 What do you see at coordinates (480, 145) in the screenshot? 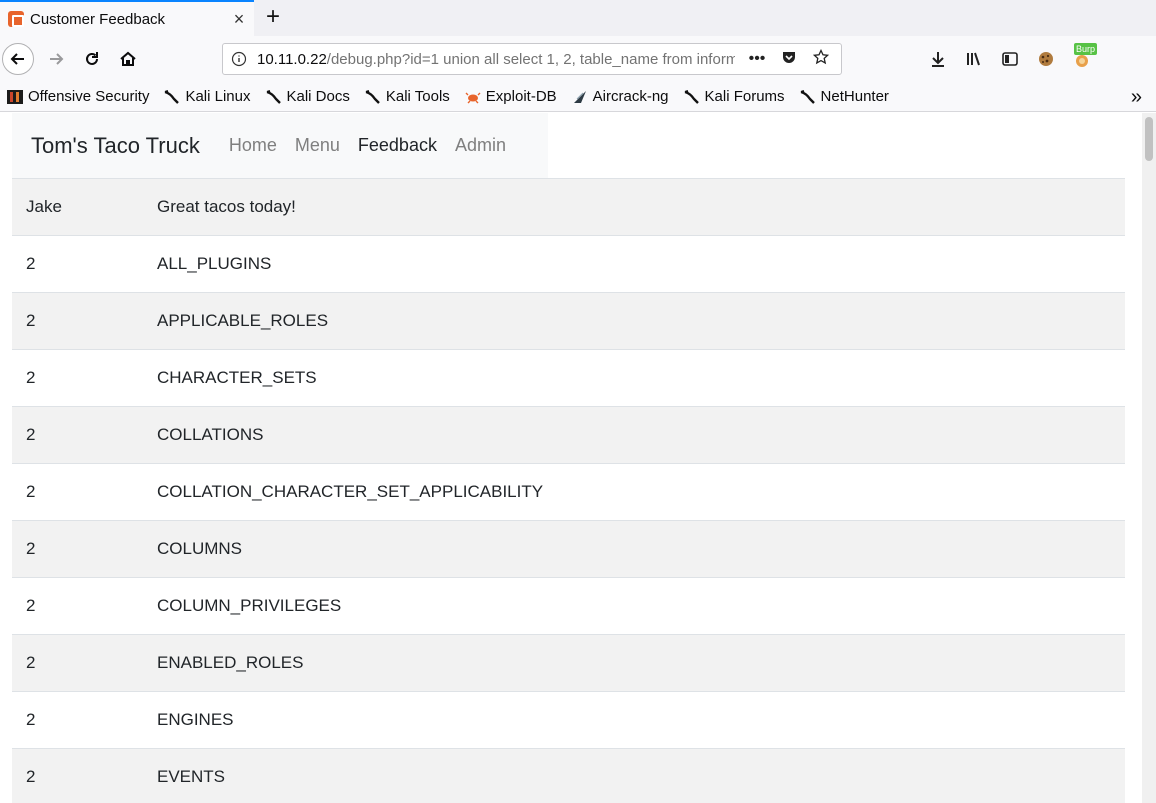
I see `nav-link-admin: Admin` at bounding box center [480, 145].